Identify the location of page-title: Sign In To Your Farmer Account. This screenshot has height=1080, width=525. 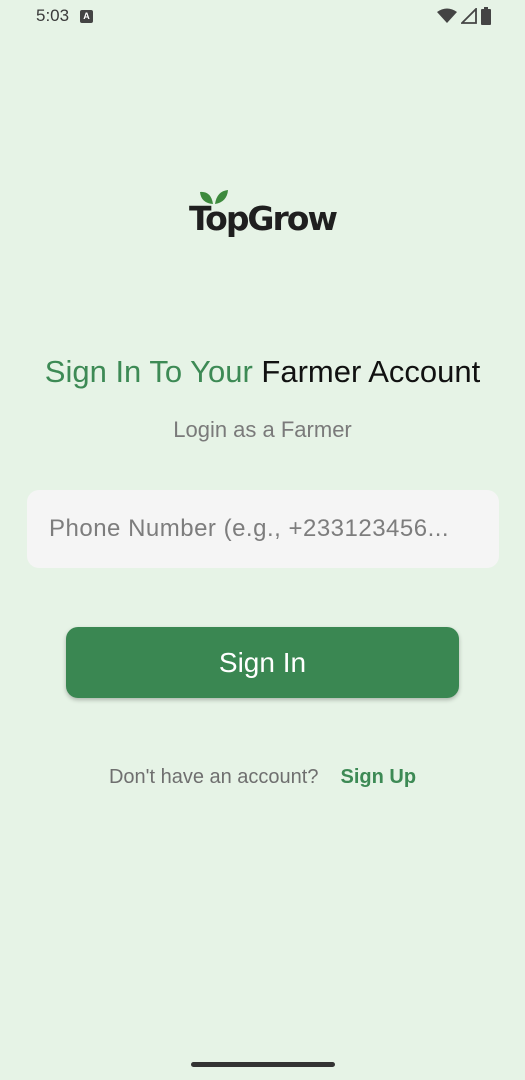
(262, 372).